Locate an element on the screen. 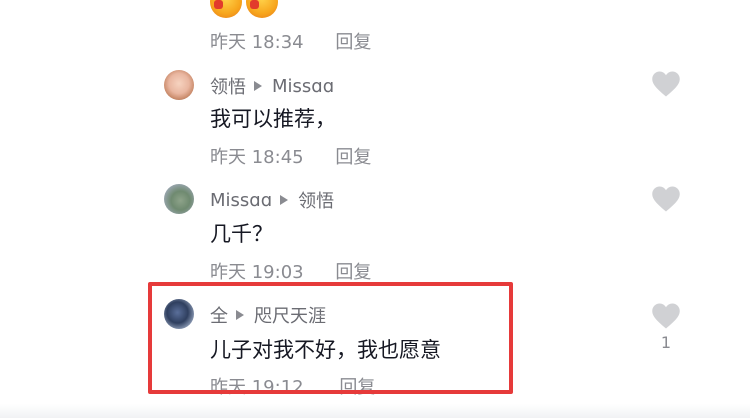 Image resolution: width=750 pixels, height=418 pixels. comment-text: 几千？ is located at coordinates (241, 234).